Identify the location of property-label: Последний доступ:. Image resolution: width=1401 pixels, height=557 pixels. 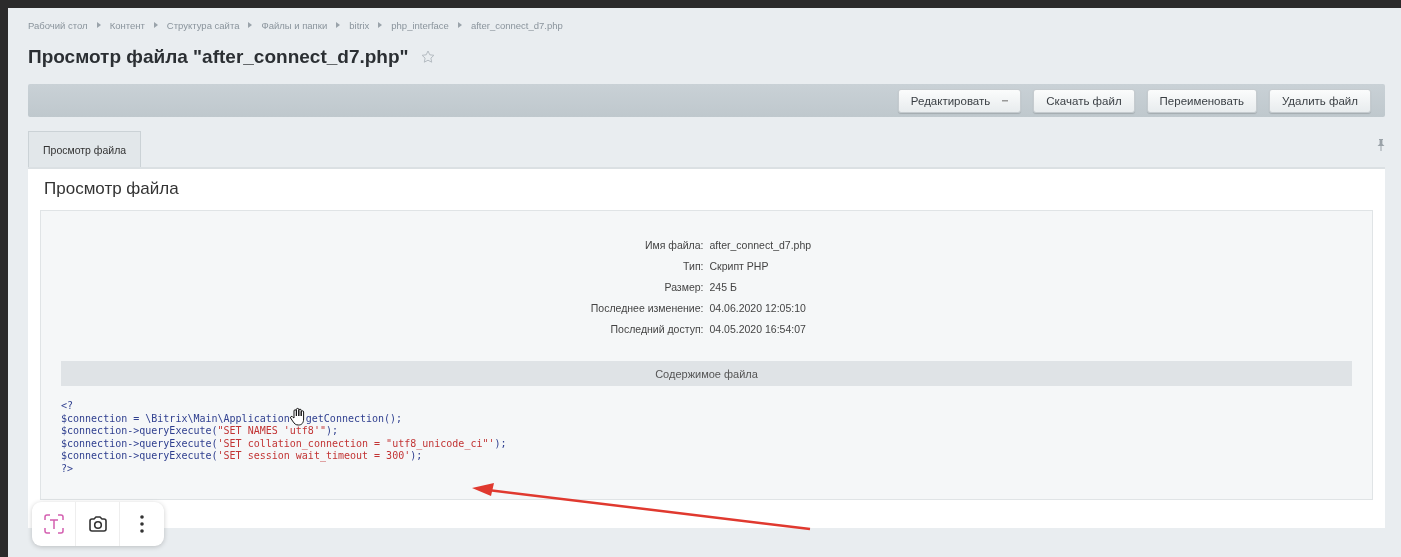
(656, 329).